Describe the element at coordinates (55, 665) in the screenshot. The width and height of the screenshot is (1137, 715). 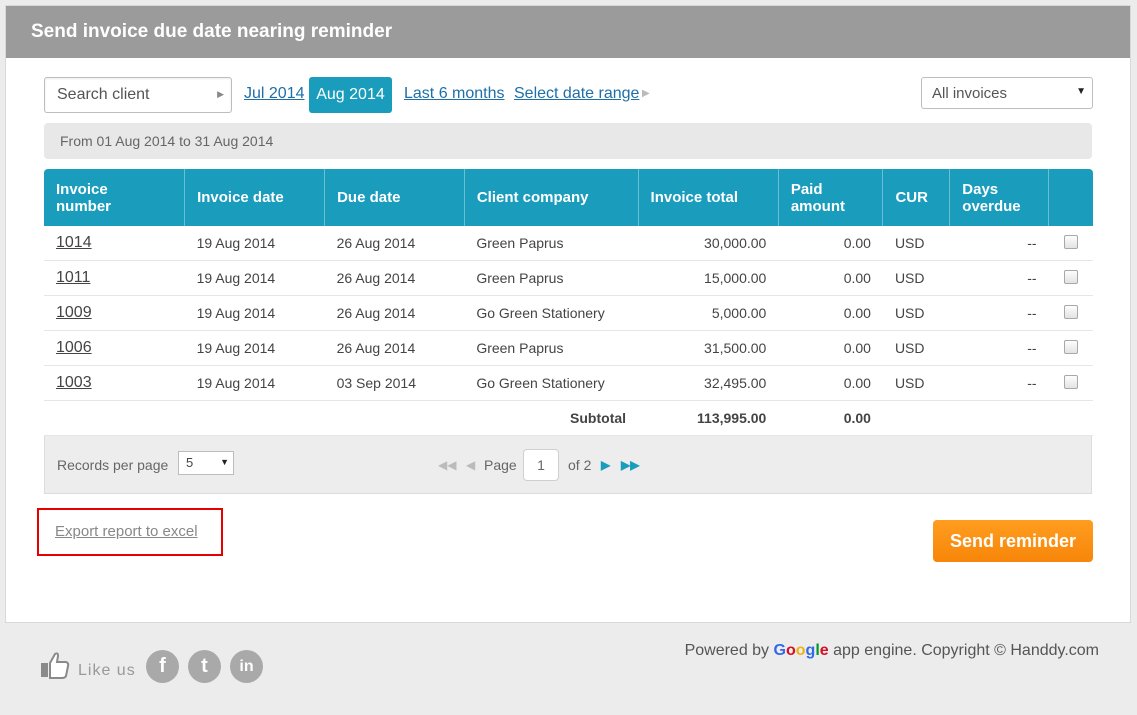
I see `thumbs-up-icon` at that location.